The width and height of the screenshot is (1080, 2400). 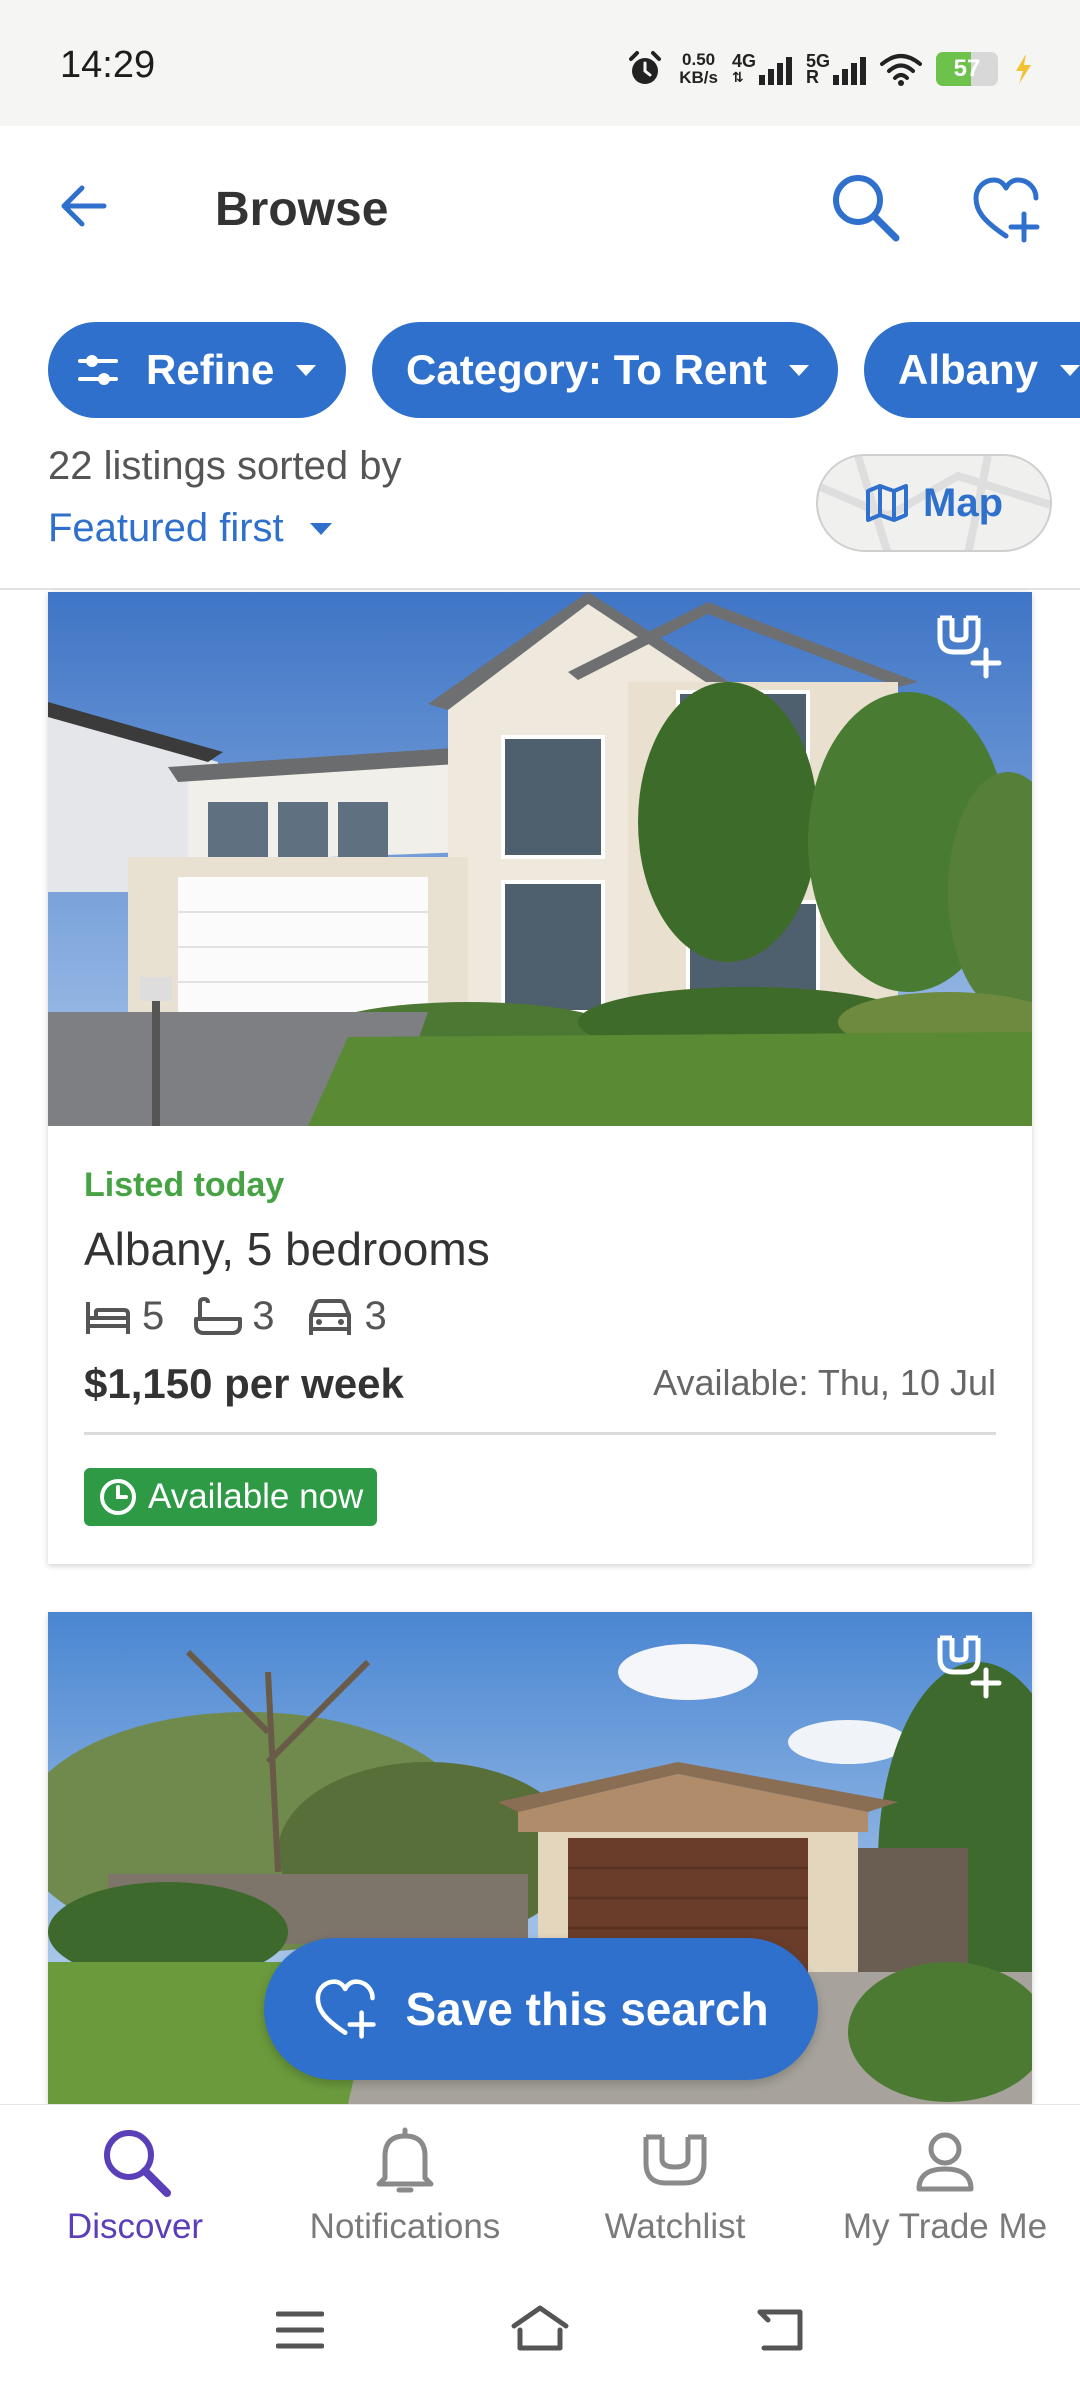 I want to click on nav-discover: Discover, so click(x=135, y=2185).